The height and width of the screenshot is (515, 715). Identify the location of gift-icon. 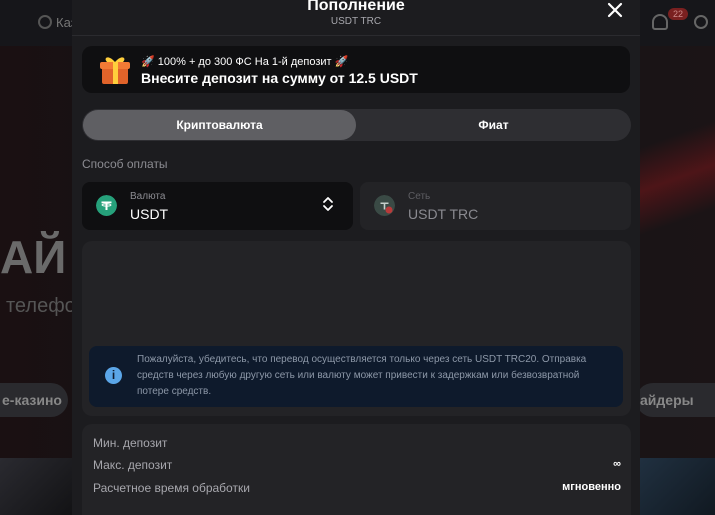
(115, 70).